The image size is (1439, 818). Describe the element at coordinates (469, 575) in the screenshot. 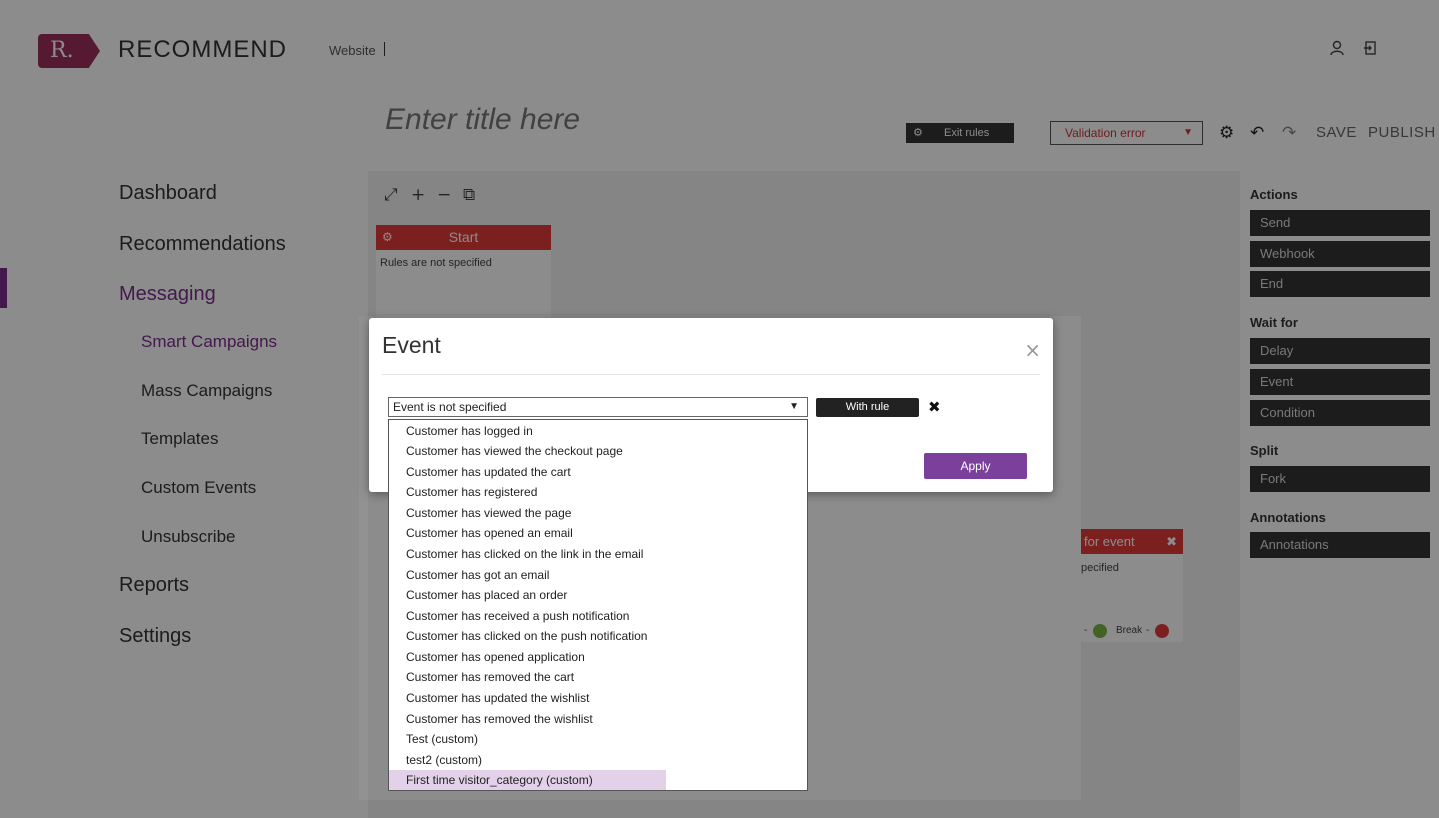

I see `event-option: Customer has got an email` at that location.